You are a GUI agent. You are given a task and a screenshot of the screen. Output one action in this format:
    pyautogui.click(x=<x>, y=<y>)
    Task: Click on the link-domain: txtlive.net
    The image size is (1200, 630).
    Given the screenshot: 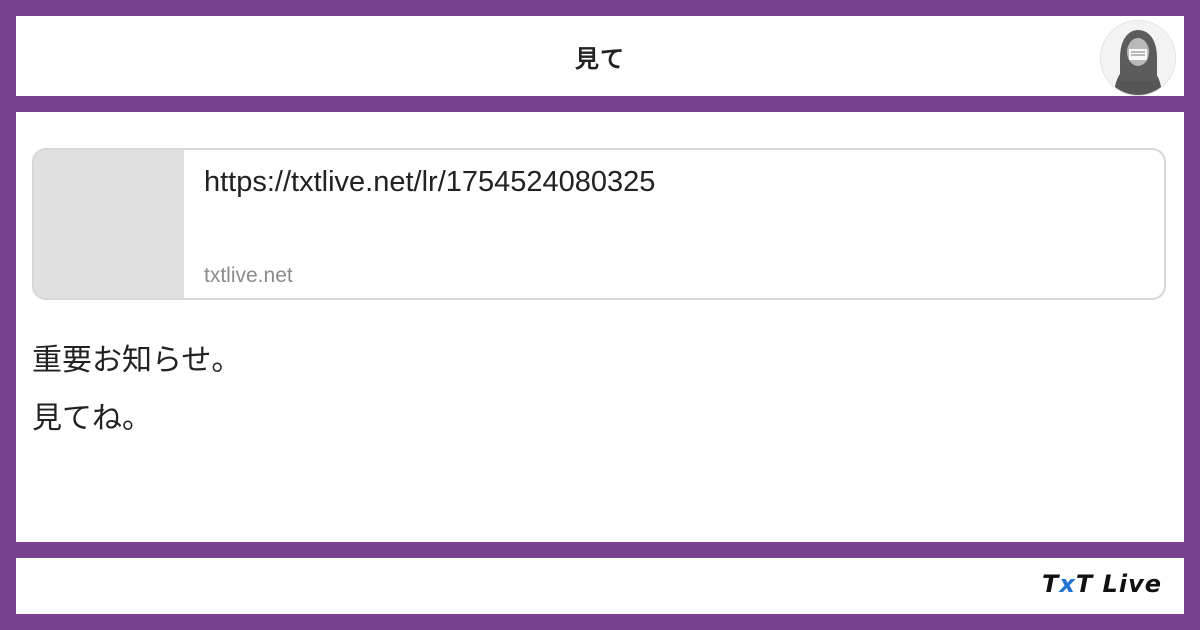 What is the action you would take?
    pyautogui.click(x=248, y=275)
    